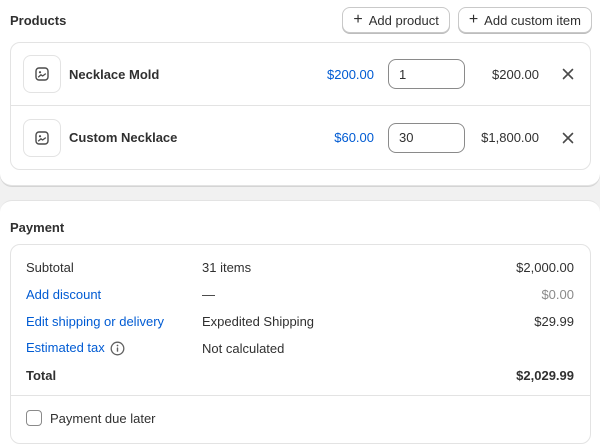 This screenshot has width=600, height=447. I want to click on add-custom-item-label: Add custom item, so click(532, 20).